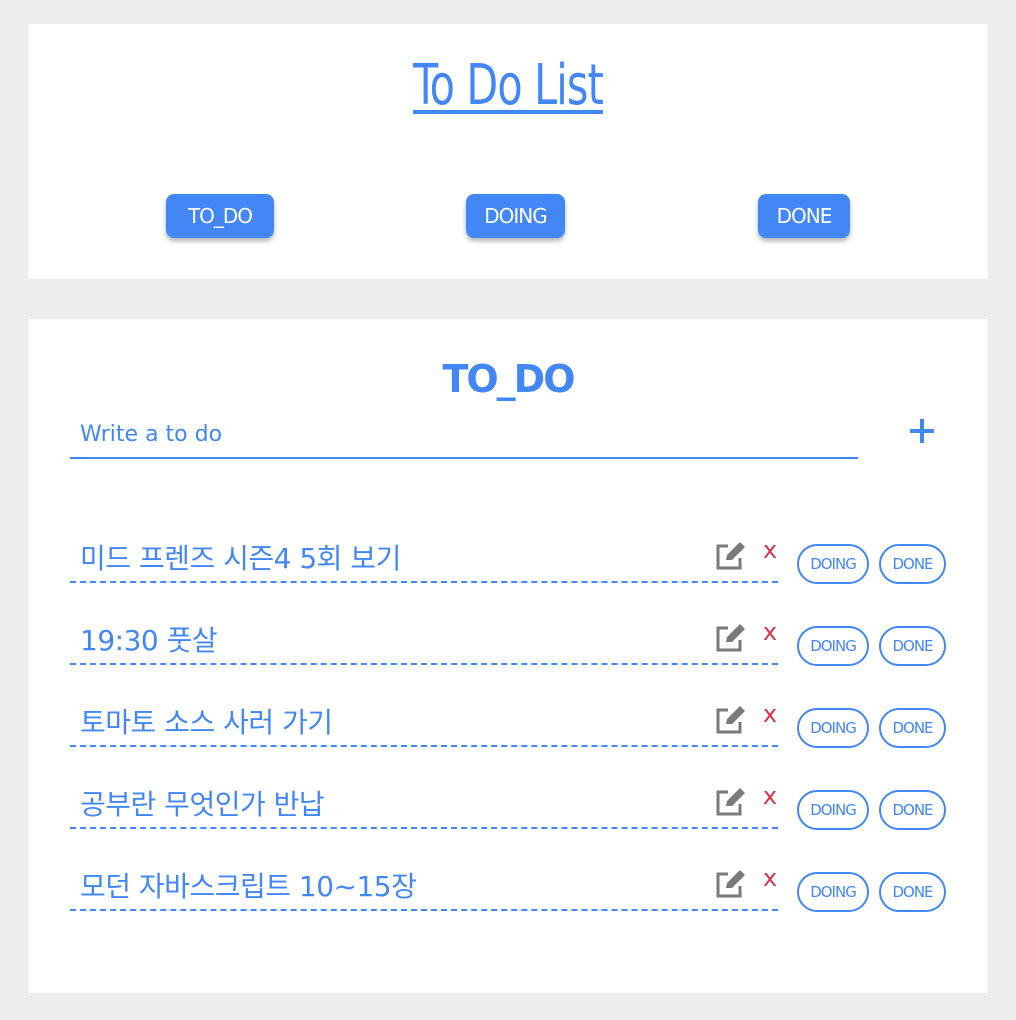  What do you see at coordinates (515, 216) in the screenshot?
I see `nav-doing-button: DOING` at bounding box center [515, 216].